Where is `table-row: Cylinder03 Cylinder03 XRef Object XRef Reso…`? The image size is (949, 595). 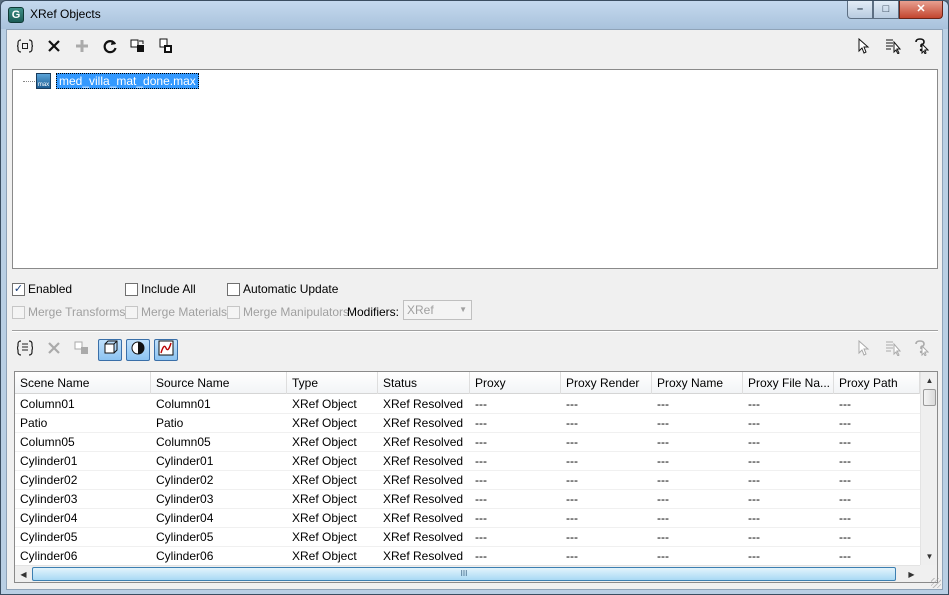 table-row: Cylinder03 Cylinder03 XRef Object XRef Reso… is located at coordinates (467, 499).